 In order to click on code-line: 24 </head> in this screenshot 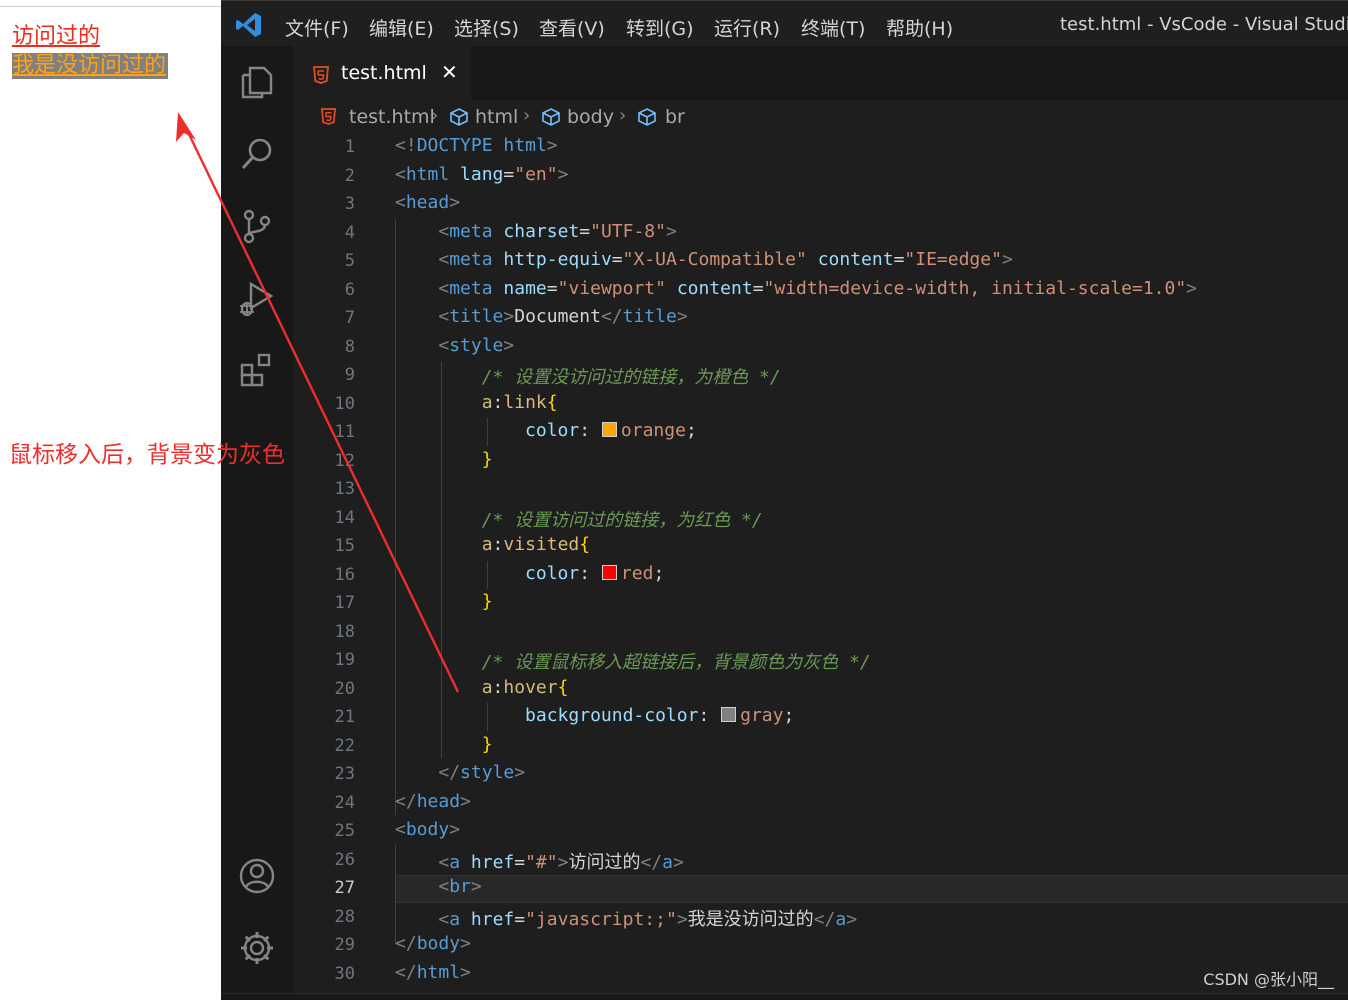, I will do `click(820, 804)`.